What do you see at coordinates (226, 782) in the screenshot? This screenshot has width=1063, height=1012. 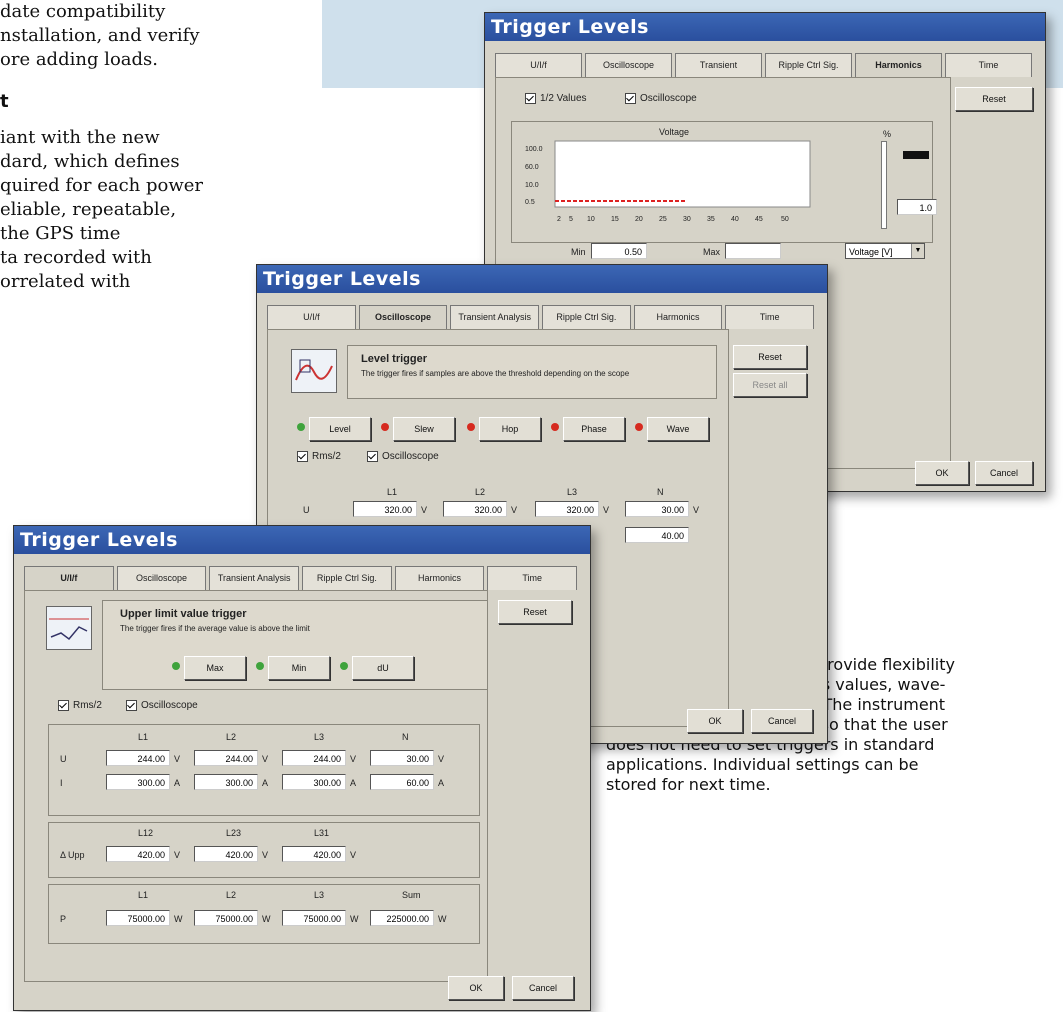 I see `i-l2-field: 300.00` at bounding box center [226, 782].